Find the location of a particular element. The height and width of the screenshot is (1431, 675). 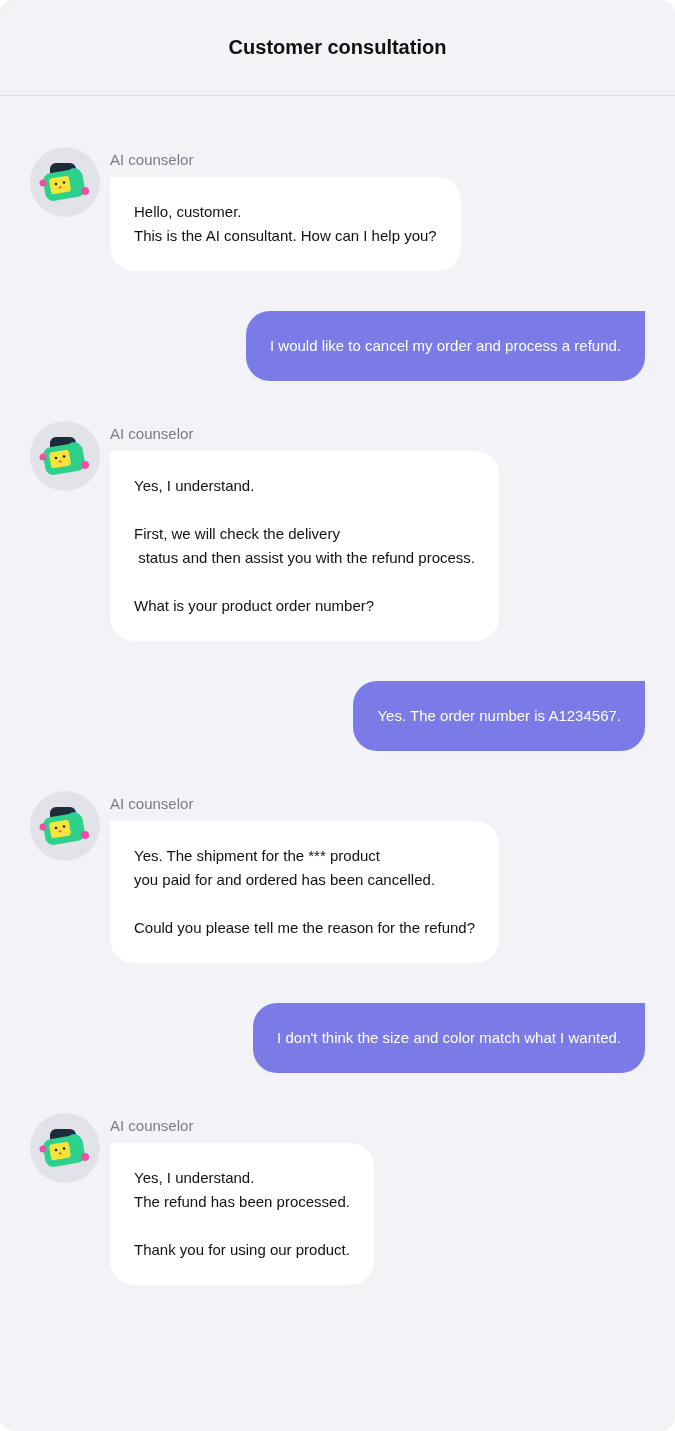

message-text: Yes. The shipment for the *** product you paid for and ordered has been cancelled. is located at coordinates (285, 868).